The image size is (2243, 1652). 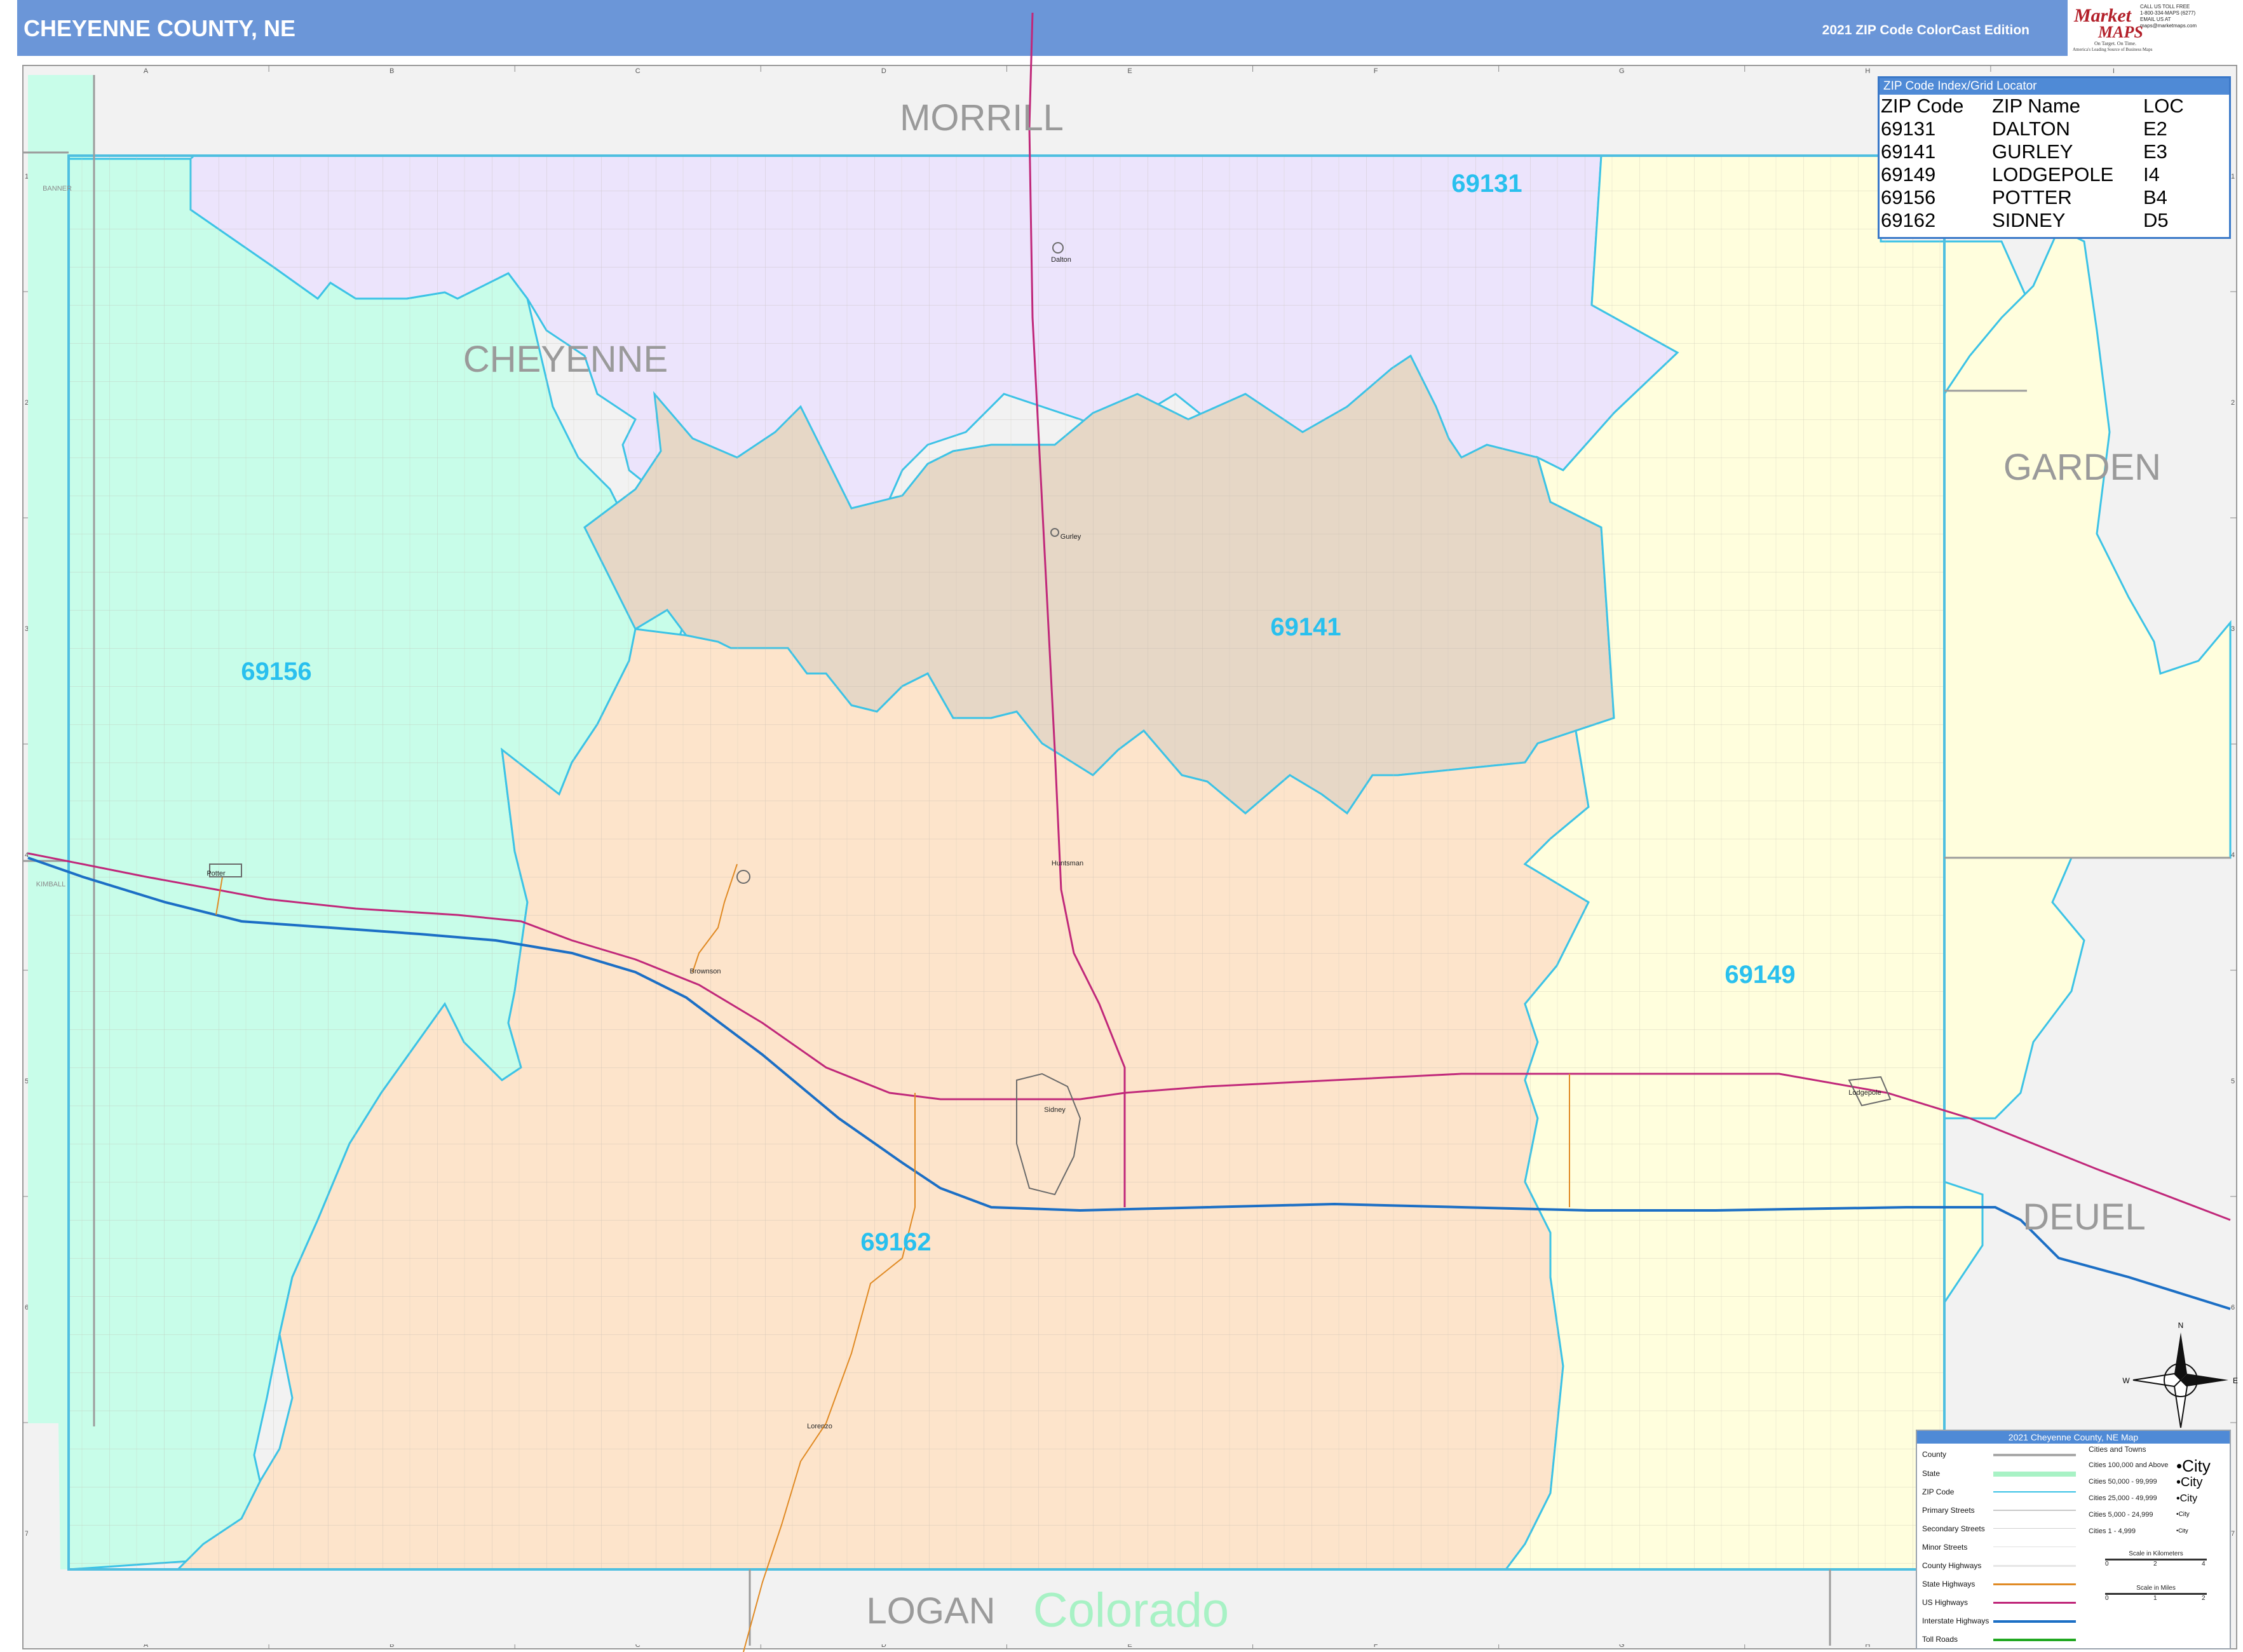 I want to click on grid-column-label: E, so click(x=1129, y=71).